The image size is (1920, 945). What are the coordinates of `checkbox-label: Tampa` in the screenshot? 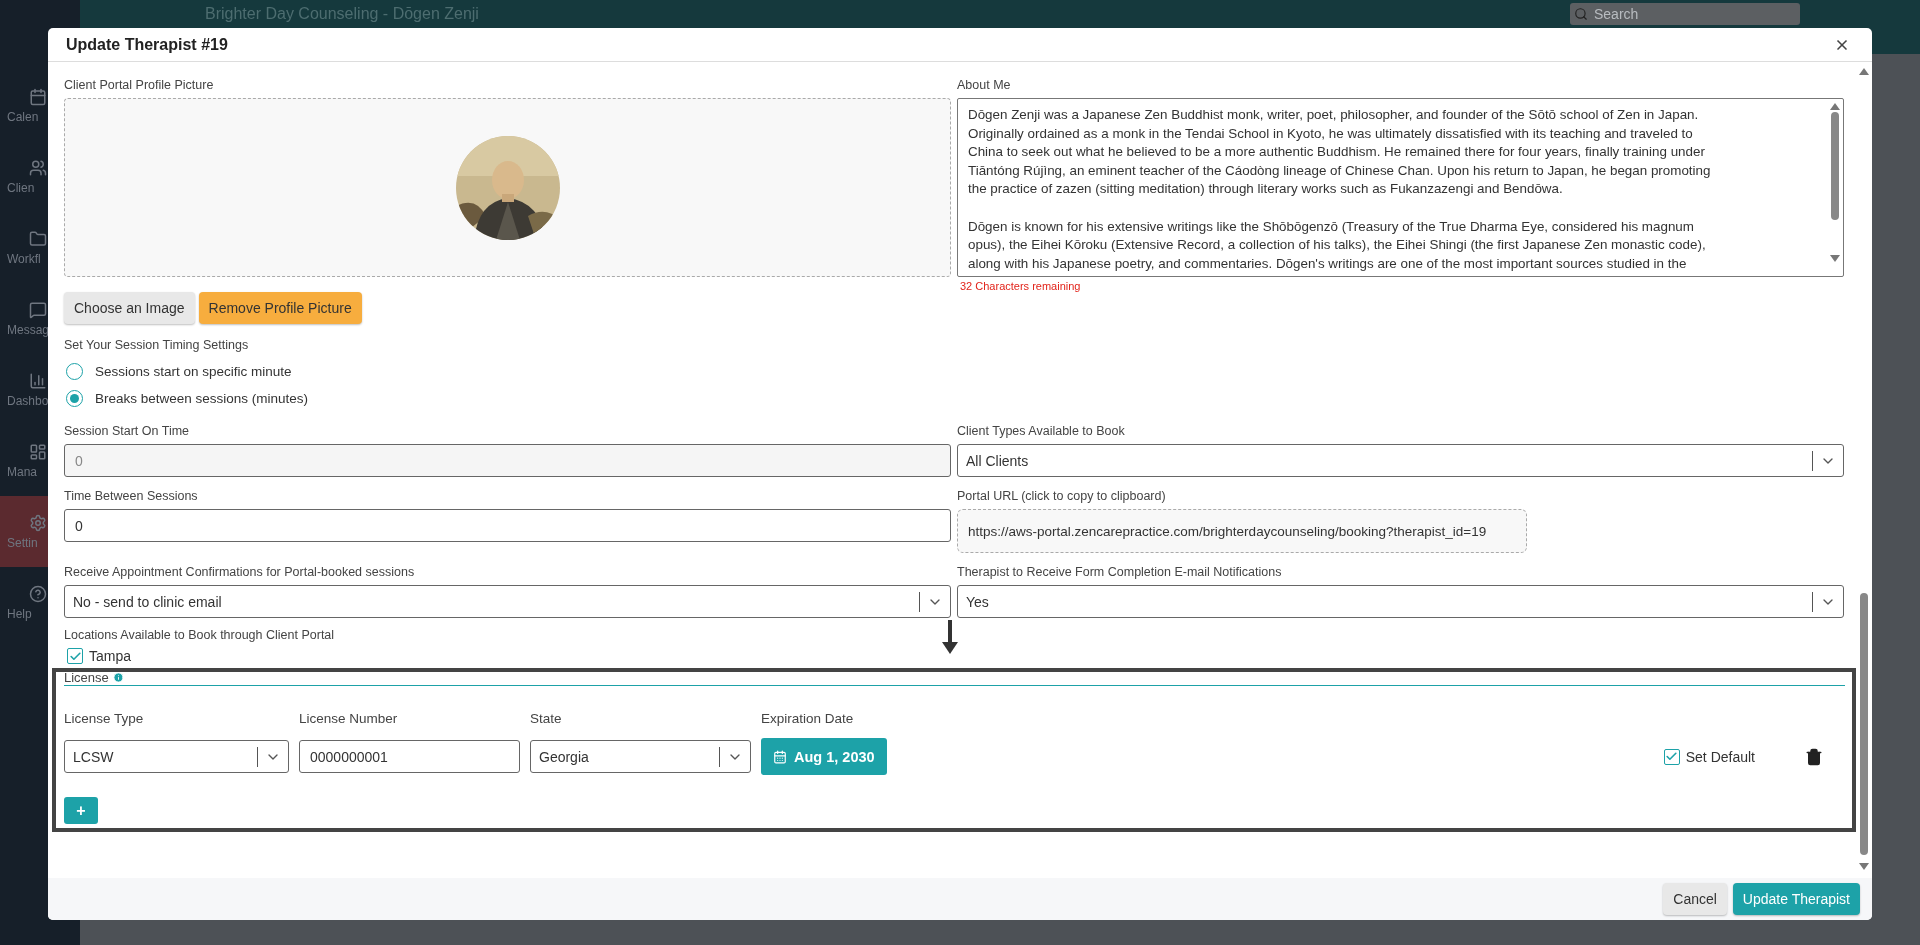 It's located at (110, 656).